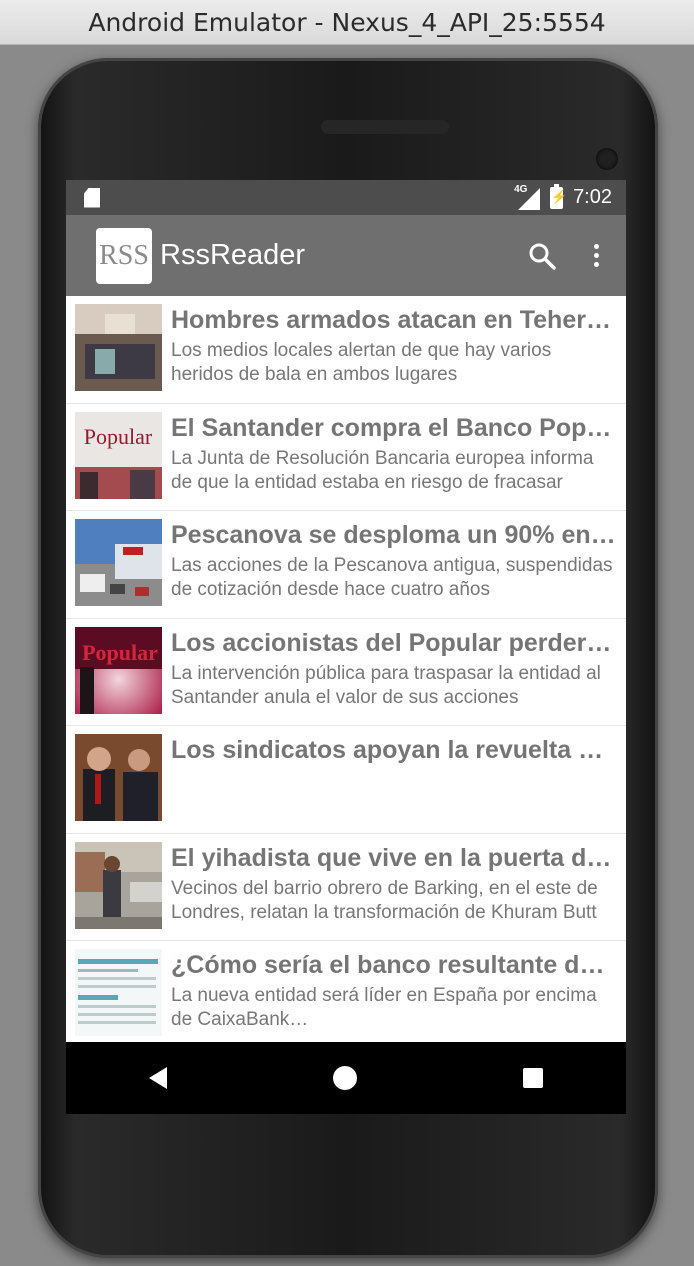 This screenshot has height=1266, width=694. What do you see at coordinates (607, 159) in the screenshot?
I see `front-camera` at bounding box center [607, 159].